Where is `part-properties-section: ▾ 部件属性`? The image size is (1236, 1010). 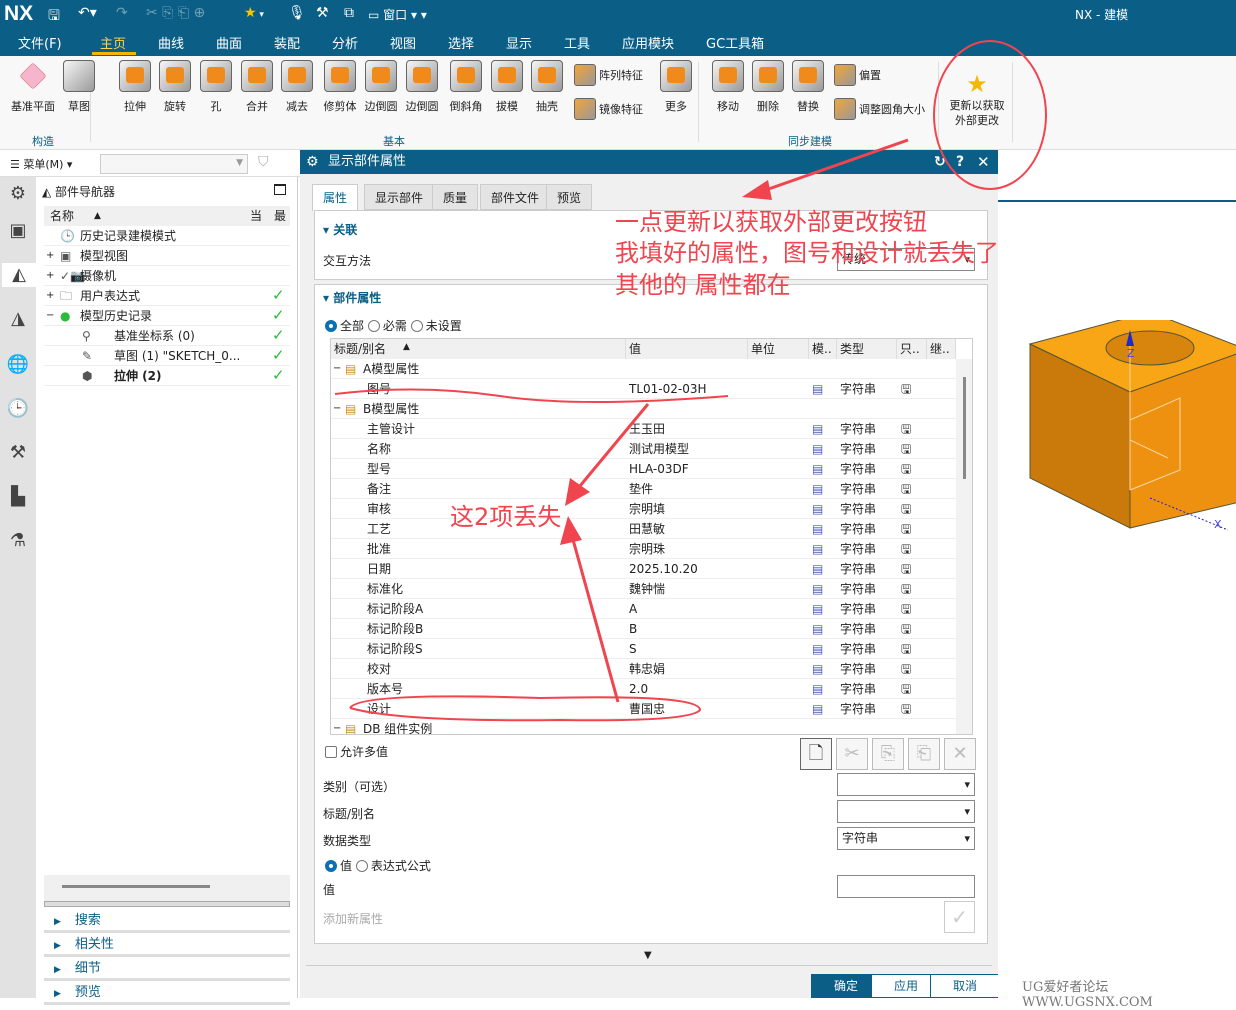
part-properties-section: ▾ 部件属性 is located at coordinates (352, 297).